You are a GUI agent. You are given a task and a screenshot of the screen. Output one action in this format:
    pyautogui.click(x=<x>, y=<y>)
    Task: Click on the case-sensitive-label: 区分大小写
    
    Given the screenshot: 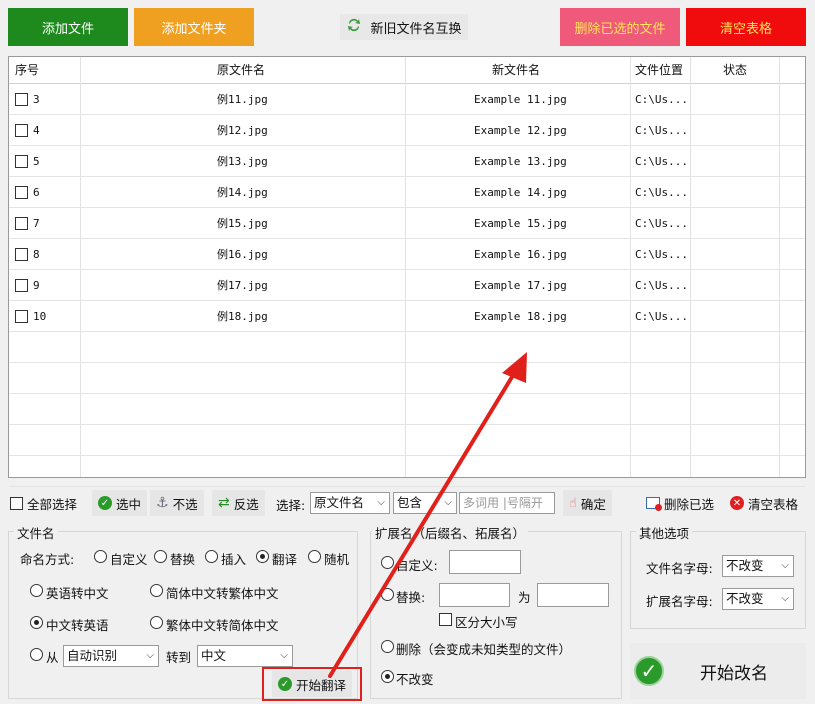 What is the action you would take?
    pyautogui.click(x=486, y=622)
    